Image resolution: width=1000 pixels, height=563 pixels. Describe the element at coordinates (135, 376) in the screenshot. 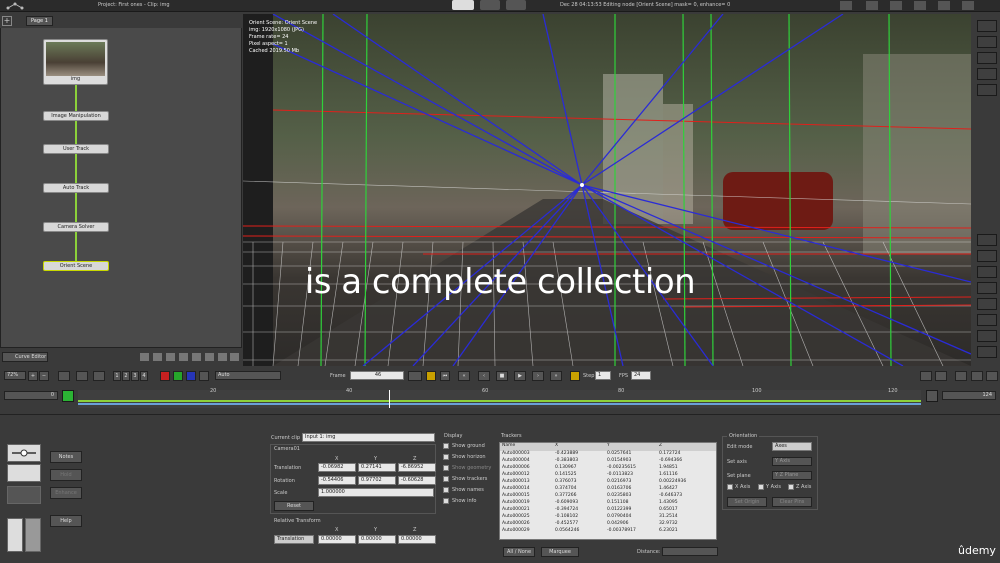

I see `channel-3: 3` at that location.